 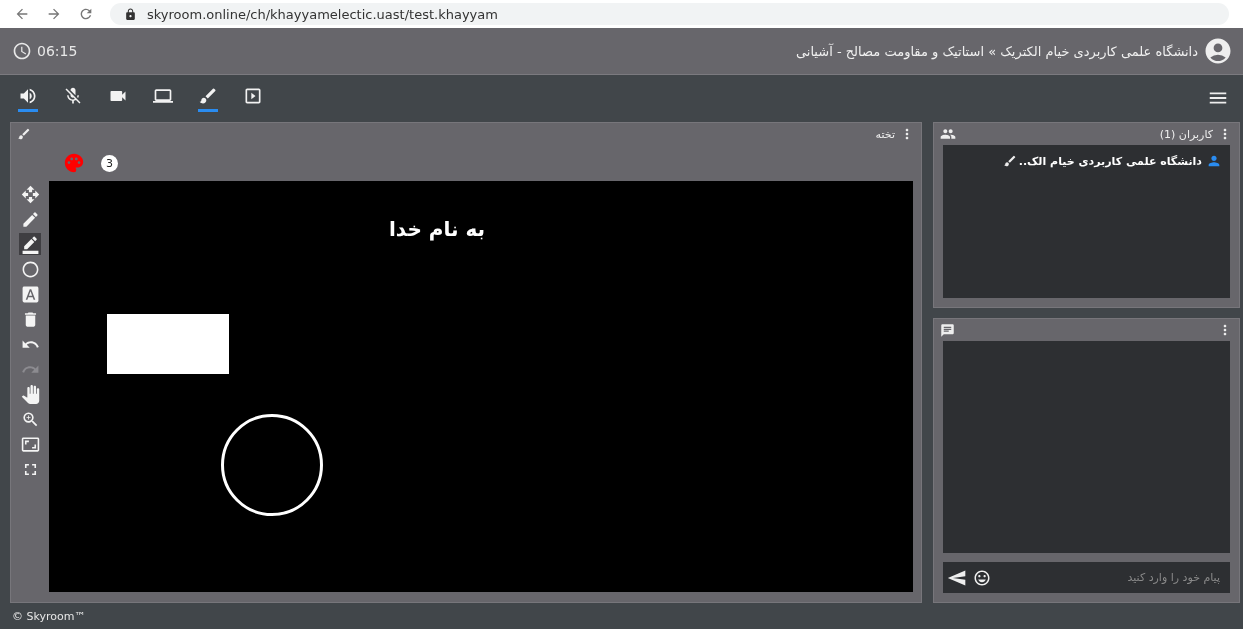 I want to click on message-input: پیام خود را وارد کنید, so click(x=1109, y=577).